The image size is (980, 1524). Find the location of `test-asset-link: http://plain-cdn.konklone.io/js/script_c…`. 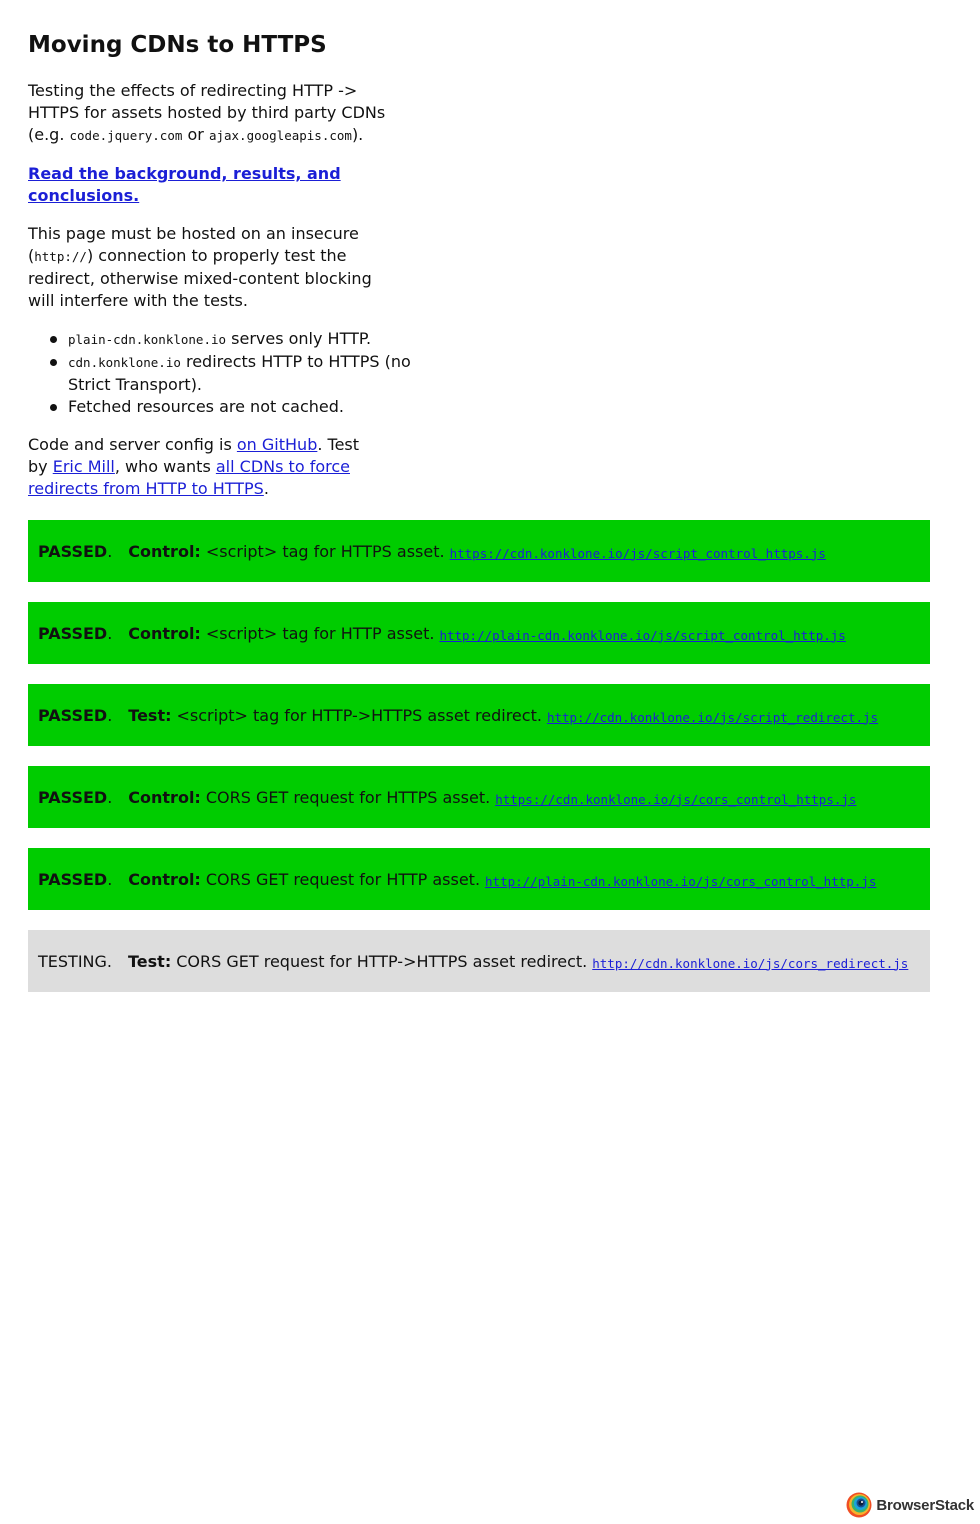

test-asset-link: http://plain-cdn.konklone.io/js/script_c… is located at coordinates (642, 635).